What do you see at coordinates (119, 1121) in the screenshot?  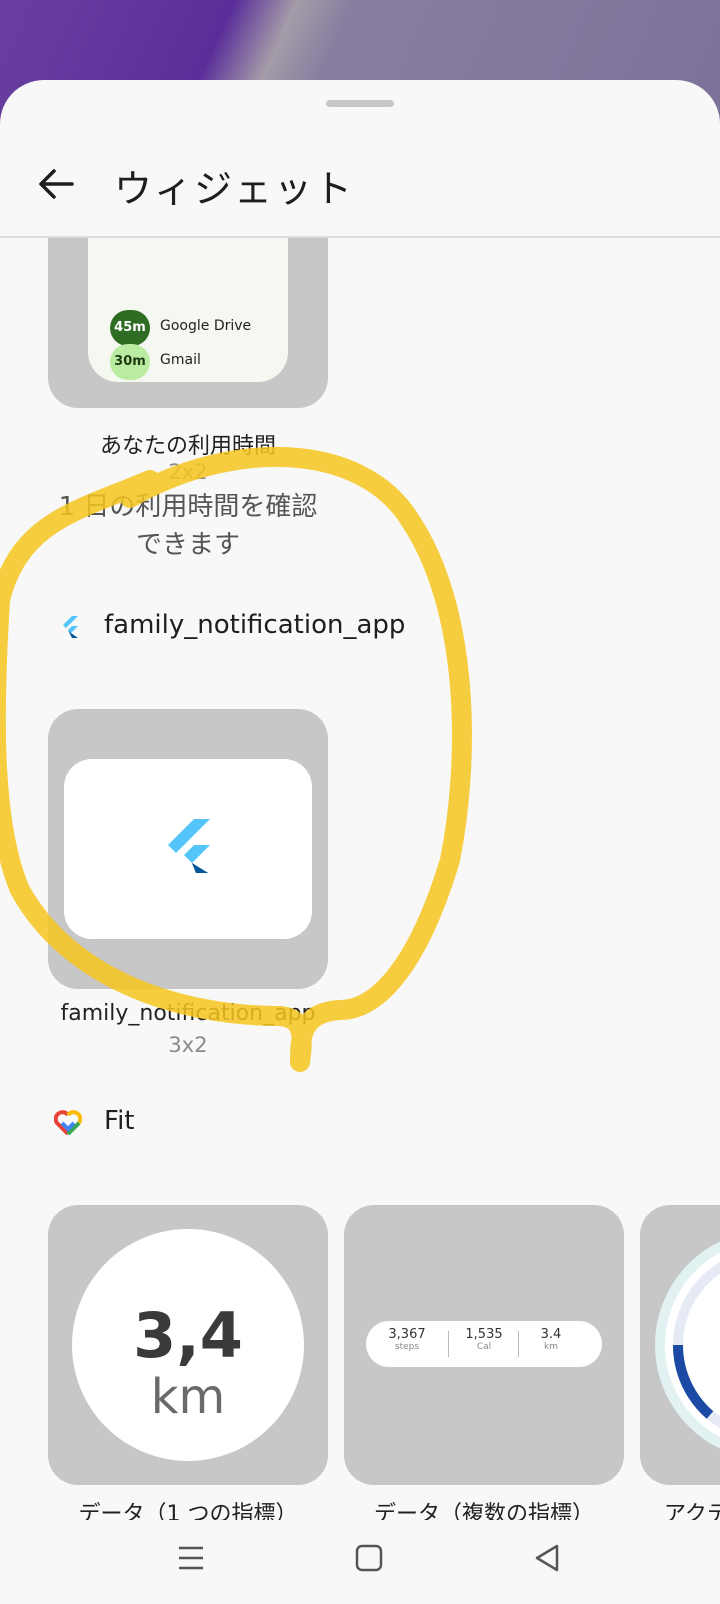 I see `app-name: Fit` at bounding box center [119, 1121].